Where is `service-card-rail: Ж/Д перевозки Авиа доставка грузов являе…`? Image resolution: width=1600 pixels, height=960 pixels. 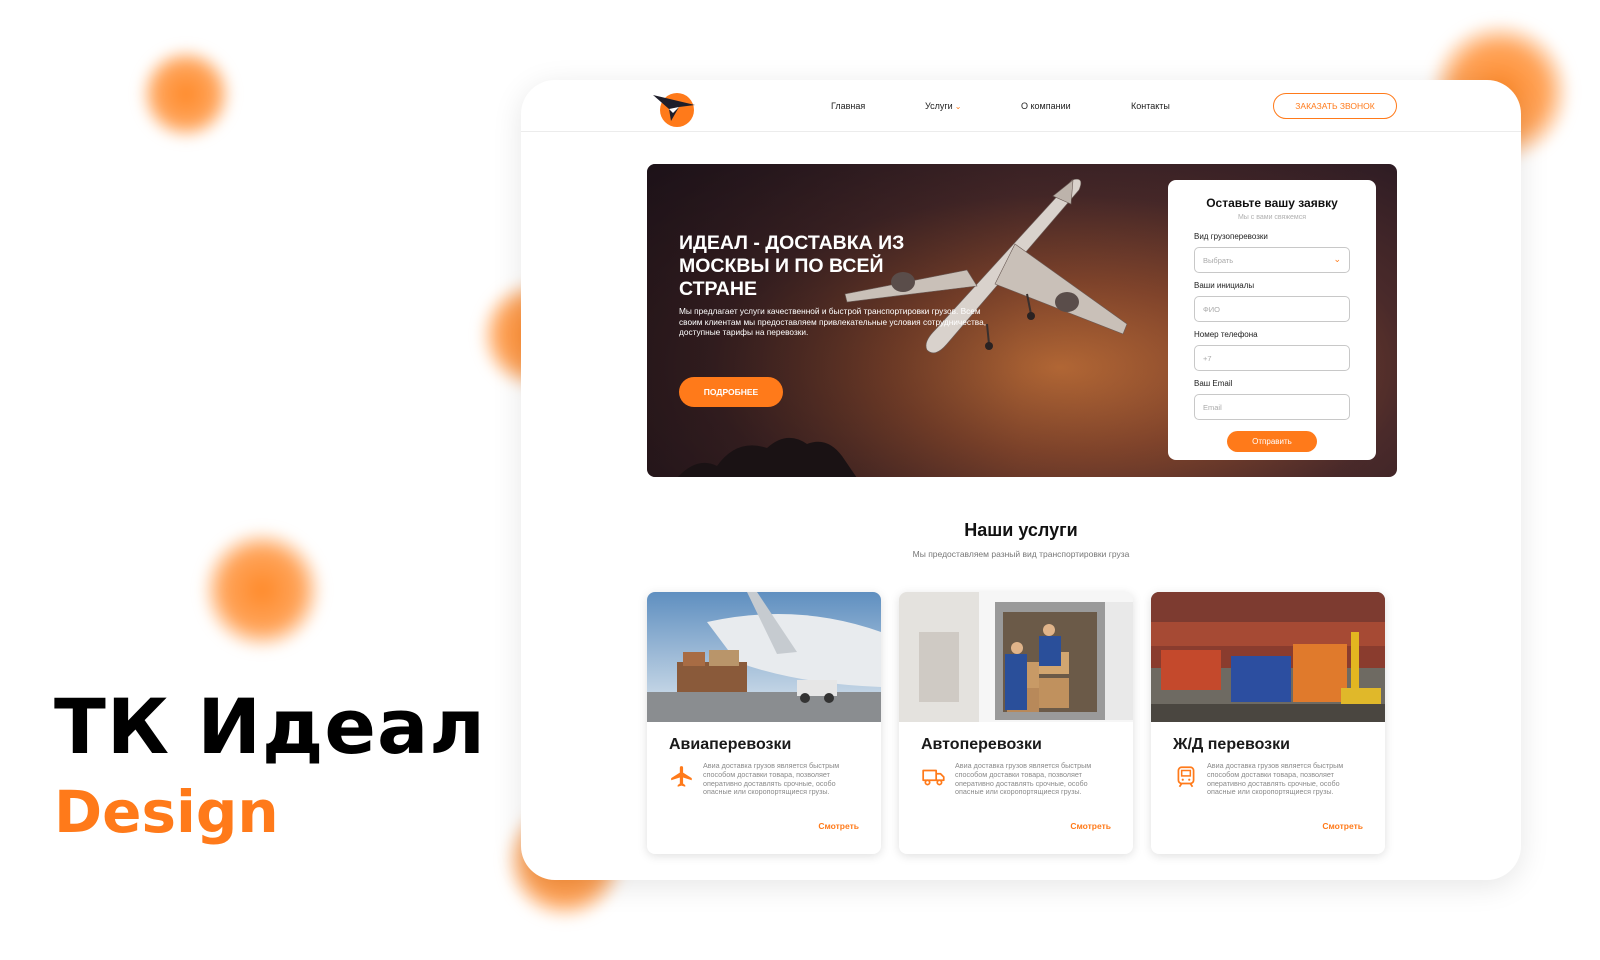
service-card-rail: Ж/Д перевозки Авиа доставка грузов являе… is located at coordinates (1268, 723).